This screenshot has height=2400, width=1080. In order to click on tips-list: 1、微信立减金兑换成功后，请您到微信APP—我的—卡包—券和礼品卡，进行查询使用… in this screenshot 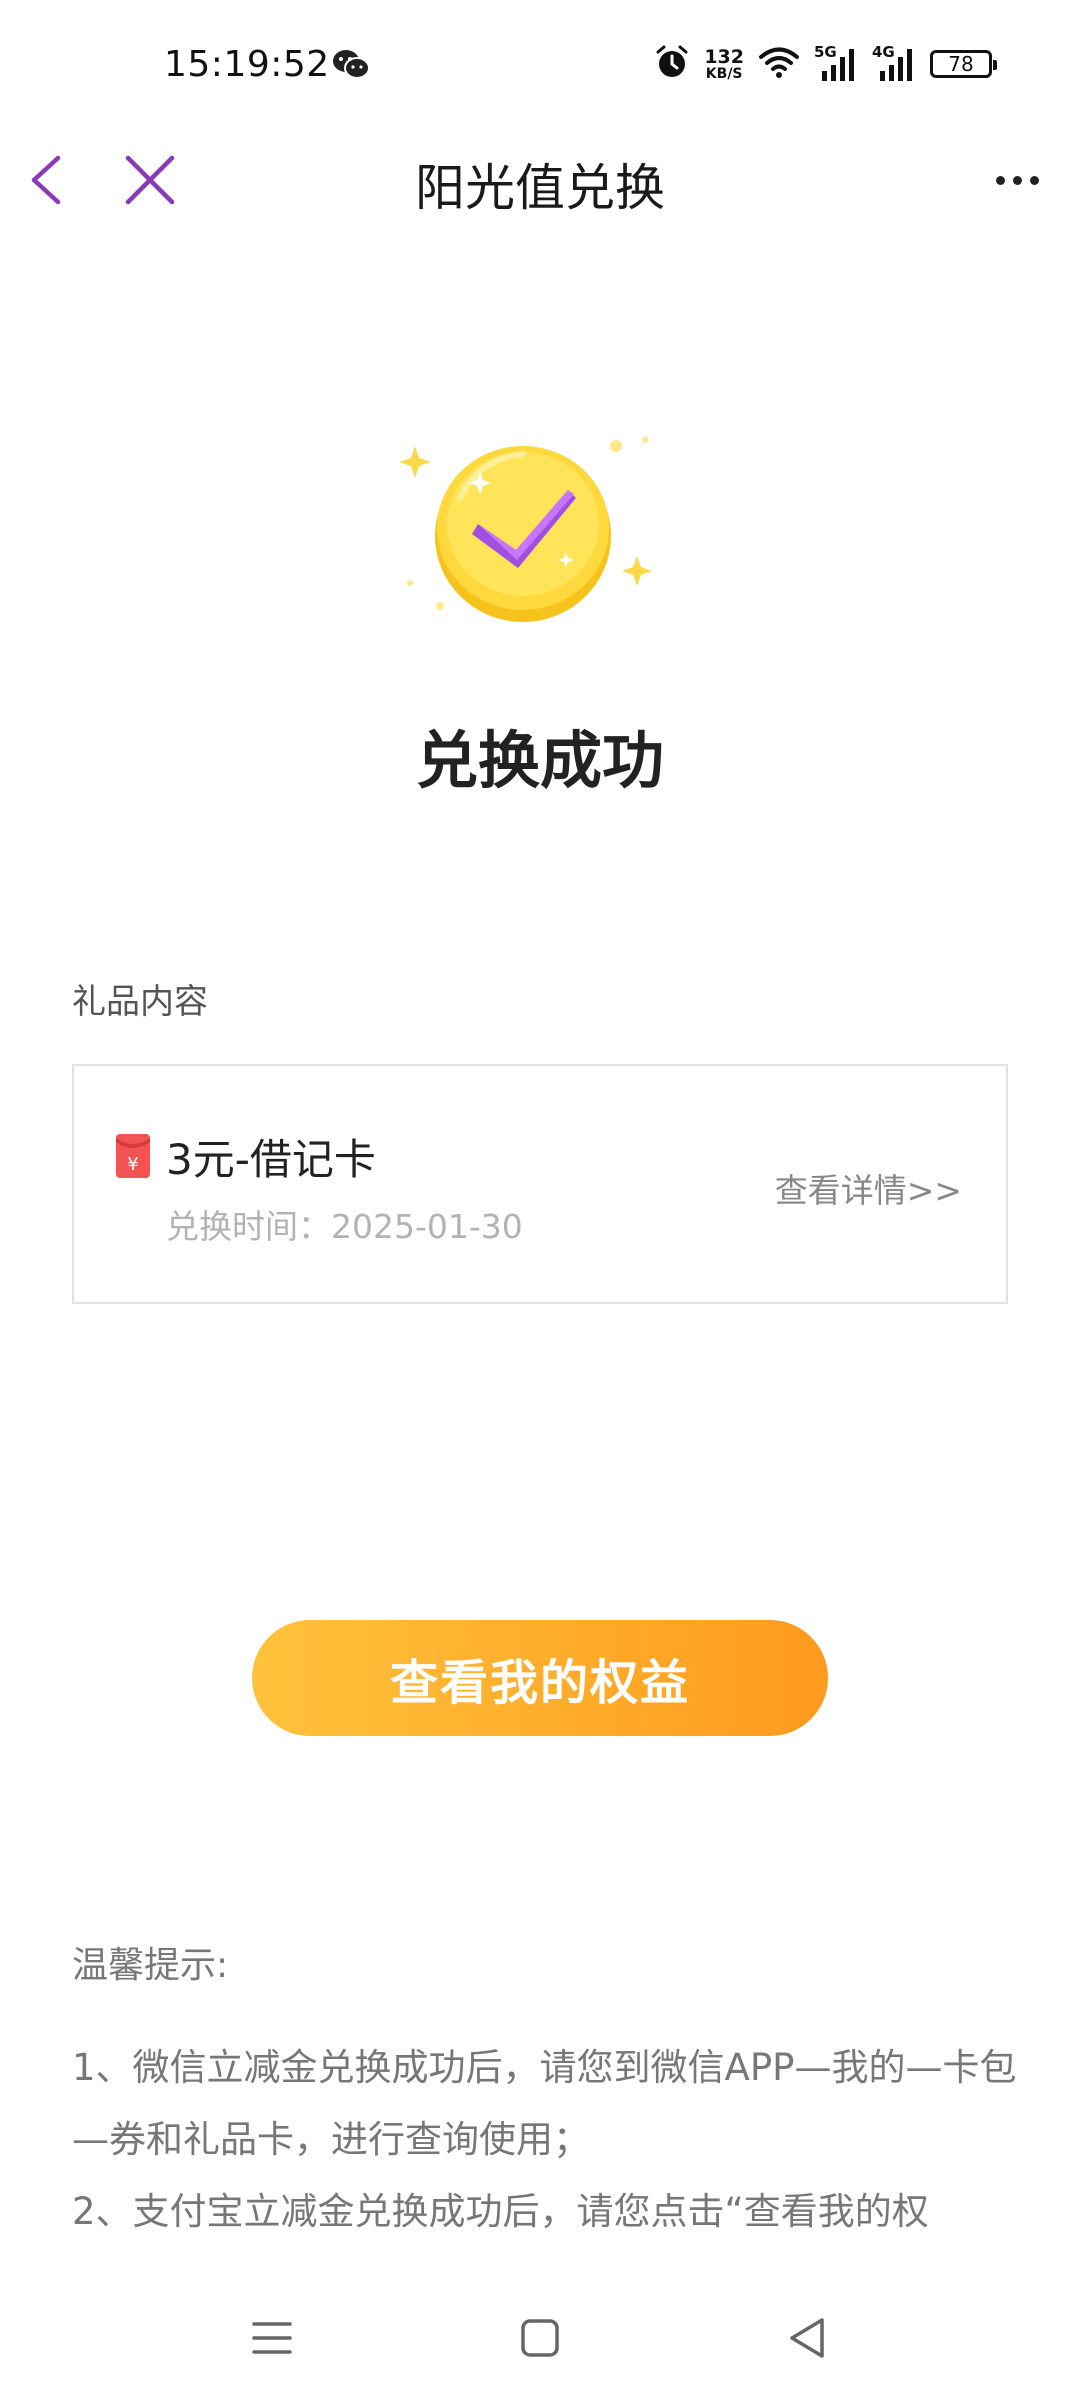, I will do `click(547, 2152)`.